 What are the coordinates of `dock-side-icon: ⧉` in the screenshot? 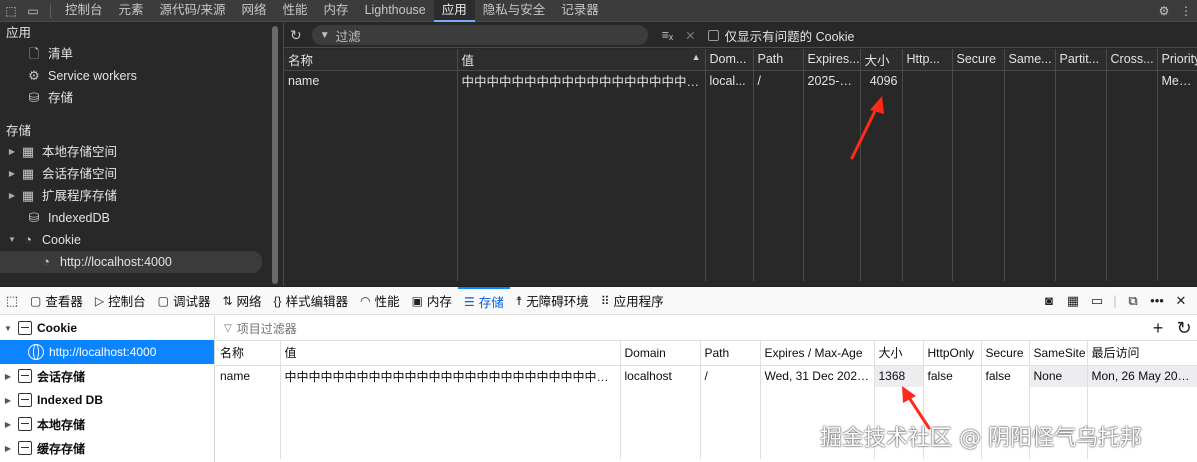 It's located at (1133, 301).